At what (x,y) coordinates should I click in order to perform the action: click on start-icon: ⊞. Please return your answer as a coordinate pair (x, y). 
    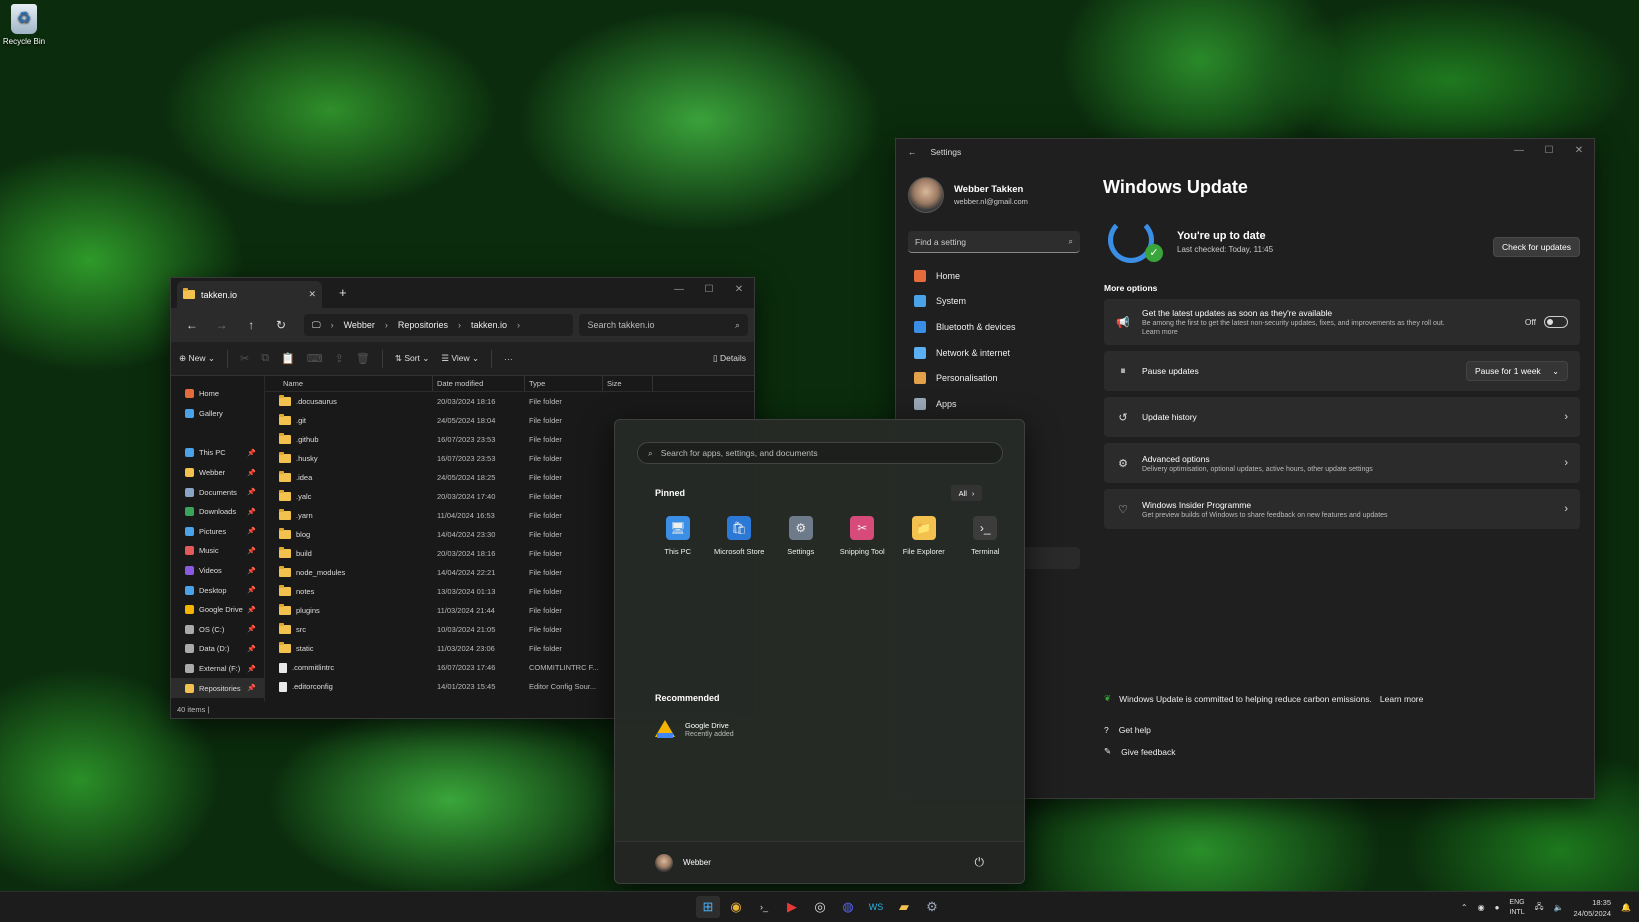
    Looking at the image, I should click on (708, 907).